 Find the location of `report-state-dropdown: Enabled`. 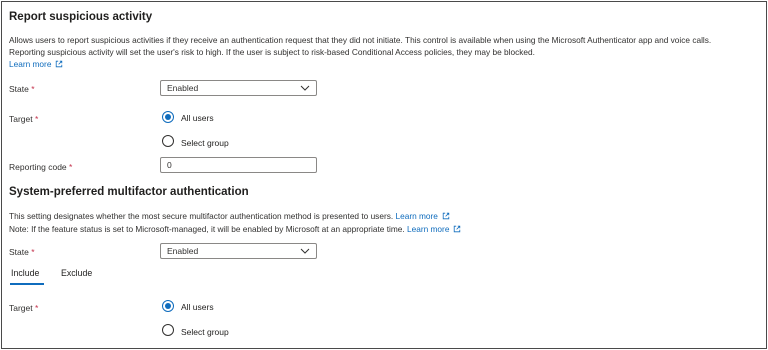

report-state-dropdown: Enabled is located at coordinates (238, 88).